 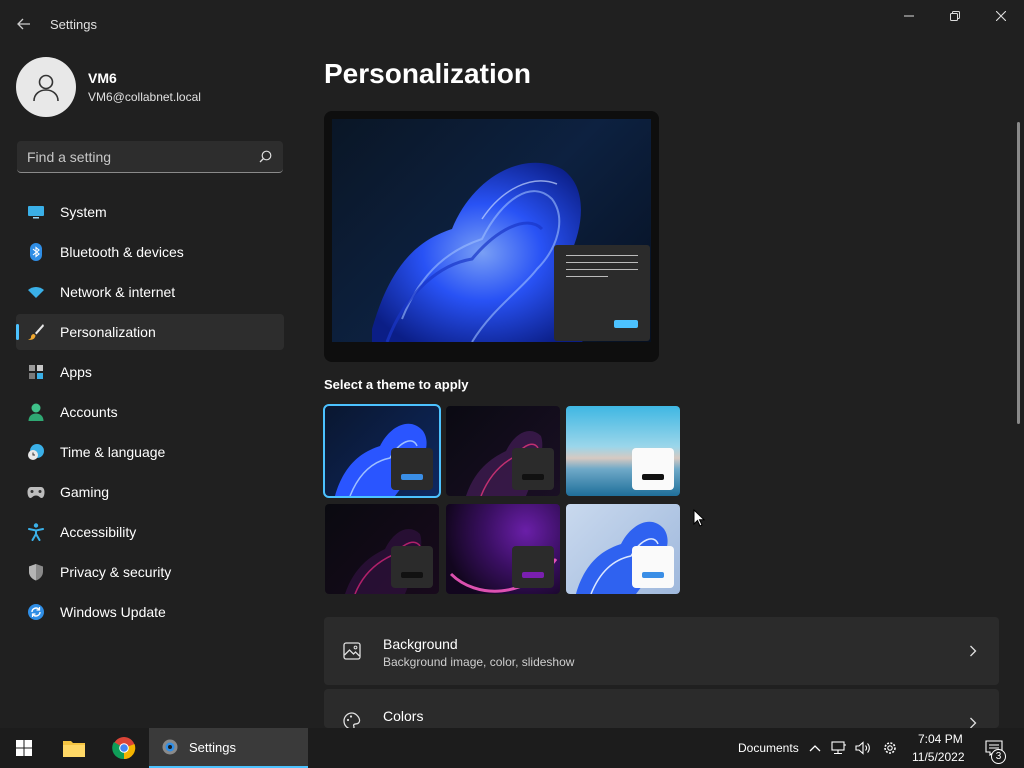 I want to click on theme-flow, so click(x=503, y=549).